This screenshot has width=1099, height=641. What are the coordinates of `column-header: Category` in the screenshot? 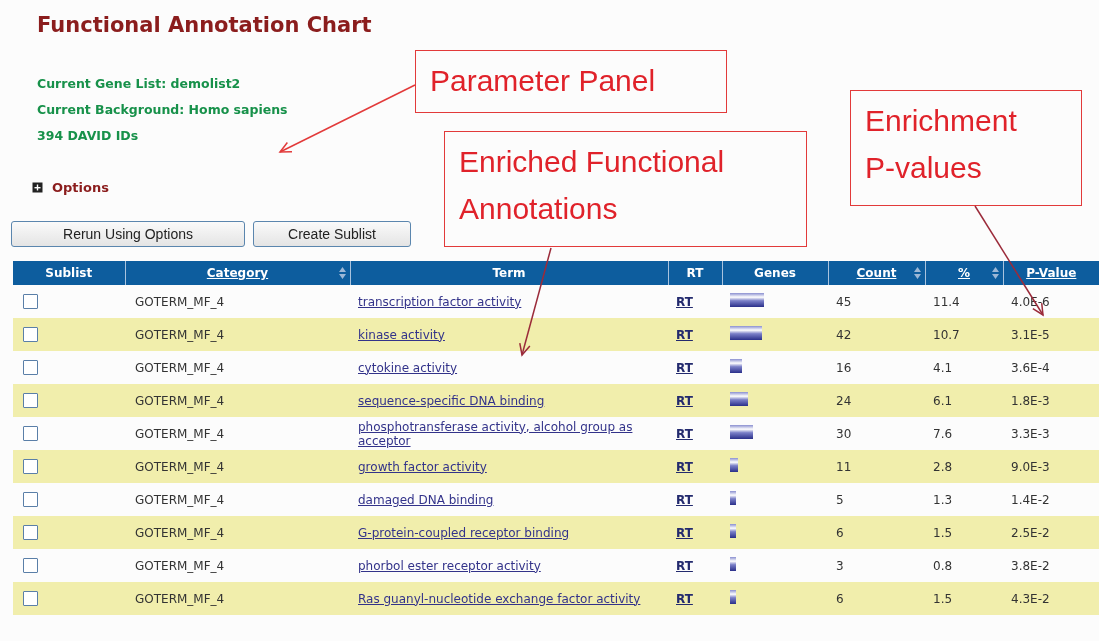 It's located at (237, 273).